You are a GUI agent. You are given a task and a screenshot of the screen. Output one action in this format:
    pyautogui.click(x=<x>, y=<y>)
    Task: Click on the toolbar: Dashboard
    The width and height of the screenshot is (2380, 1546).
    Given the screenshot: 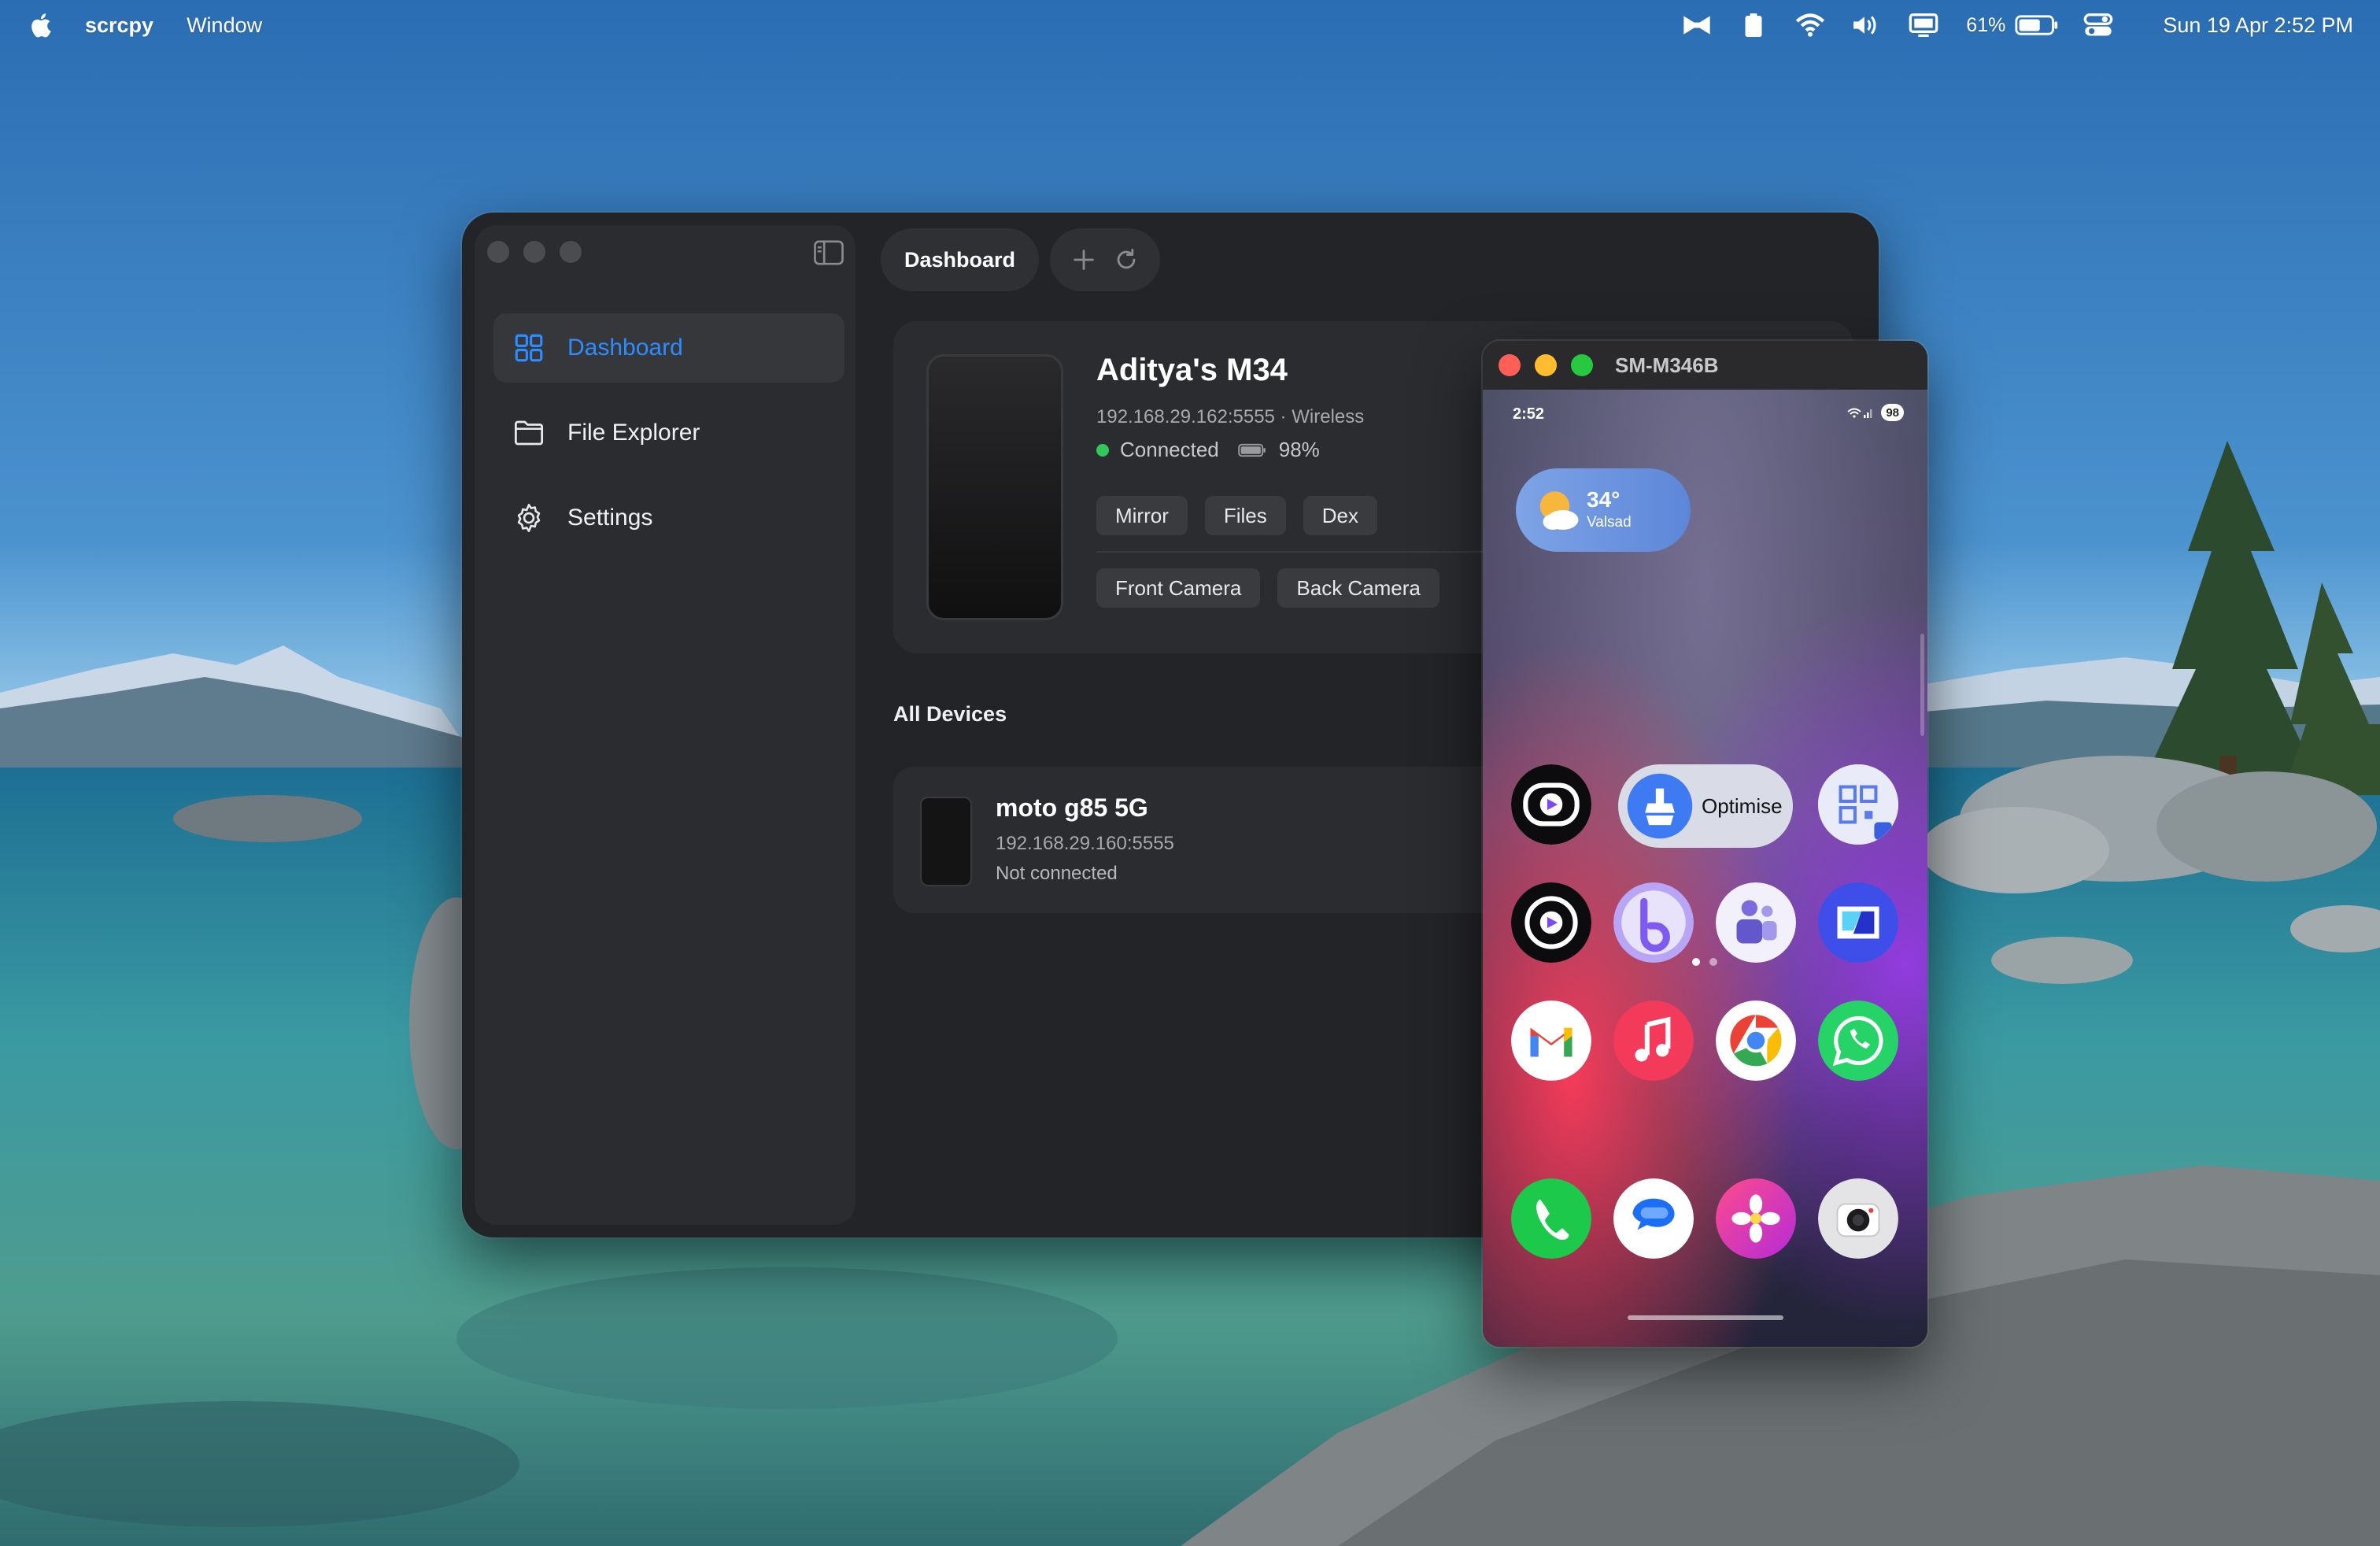 What is the action you would take?
    pyautogui.click(x=1021, y=259)
    